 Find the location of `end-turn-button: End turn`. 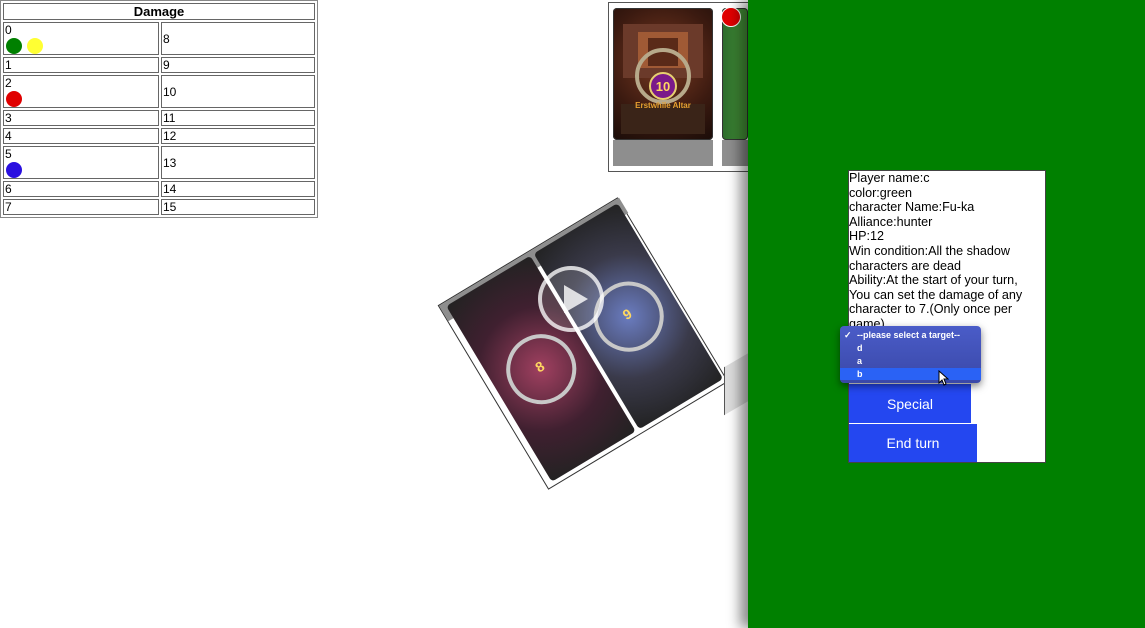

end-turn-button: End turn is located at coordinates (913, 443).